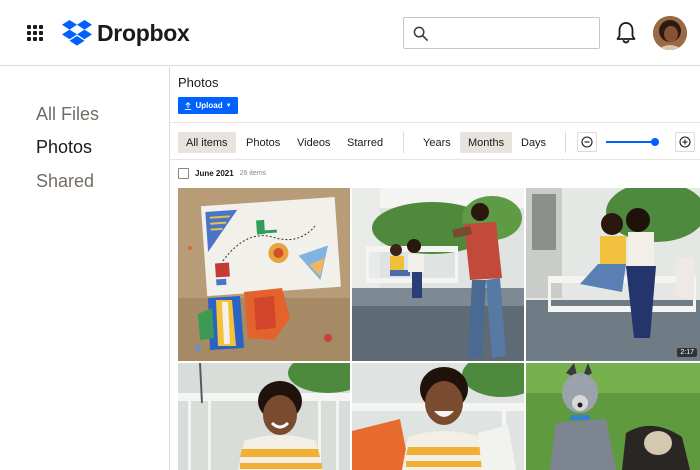 Image resolution: width=700 pixels, height=470 pixels. Describe the element at coordinates (655, 142) in the screenshot. I see `zoom-slider-handle` at that location.